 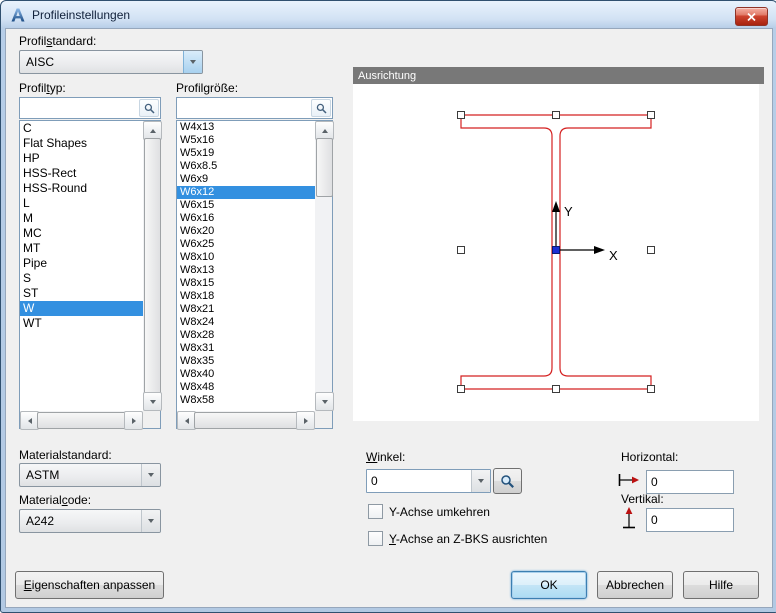 I want to click on list-item: W6x16, so click(x=246, y=218).